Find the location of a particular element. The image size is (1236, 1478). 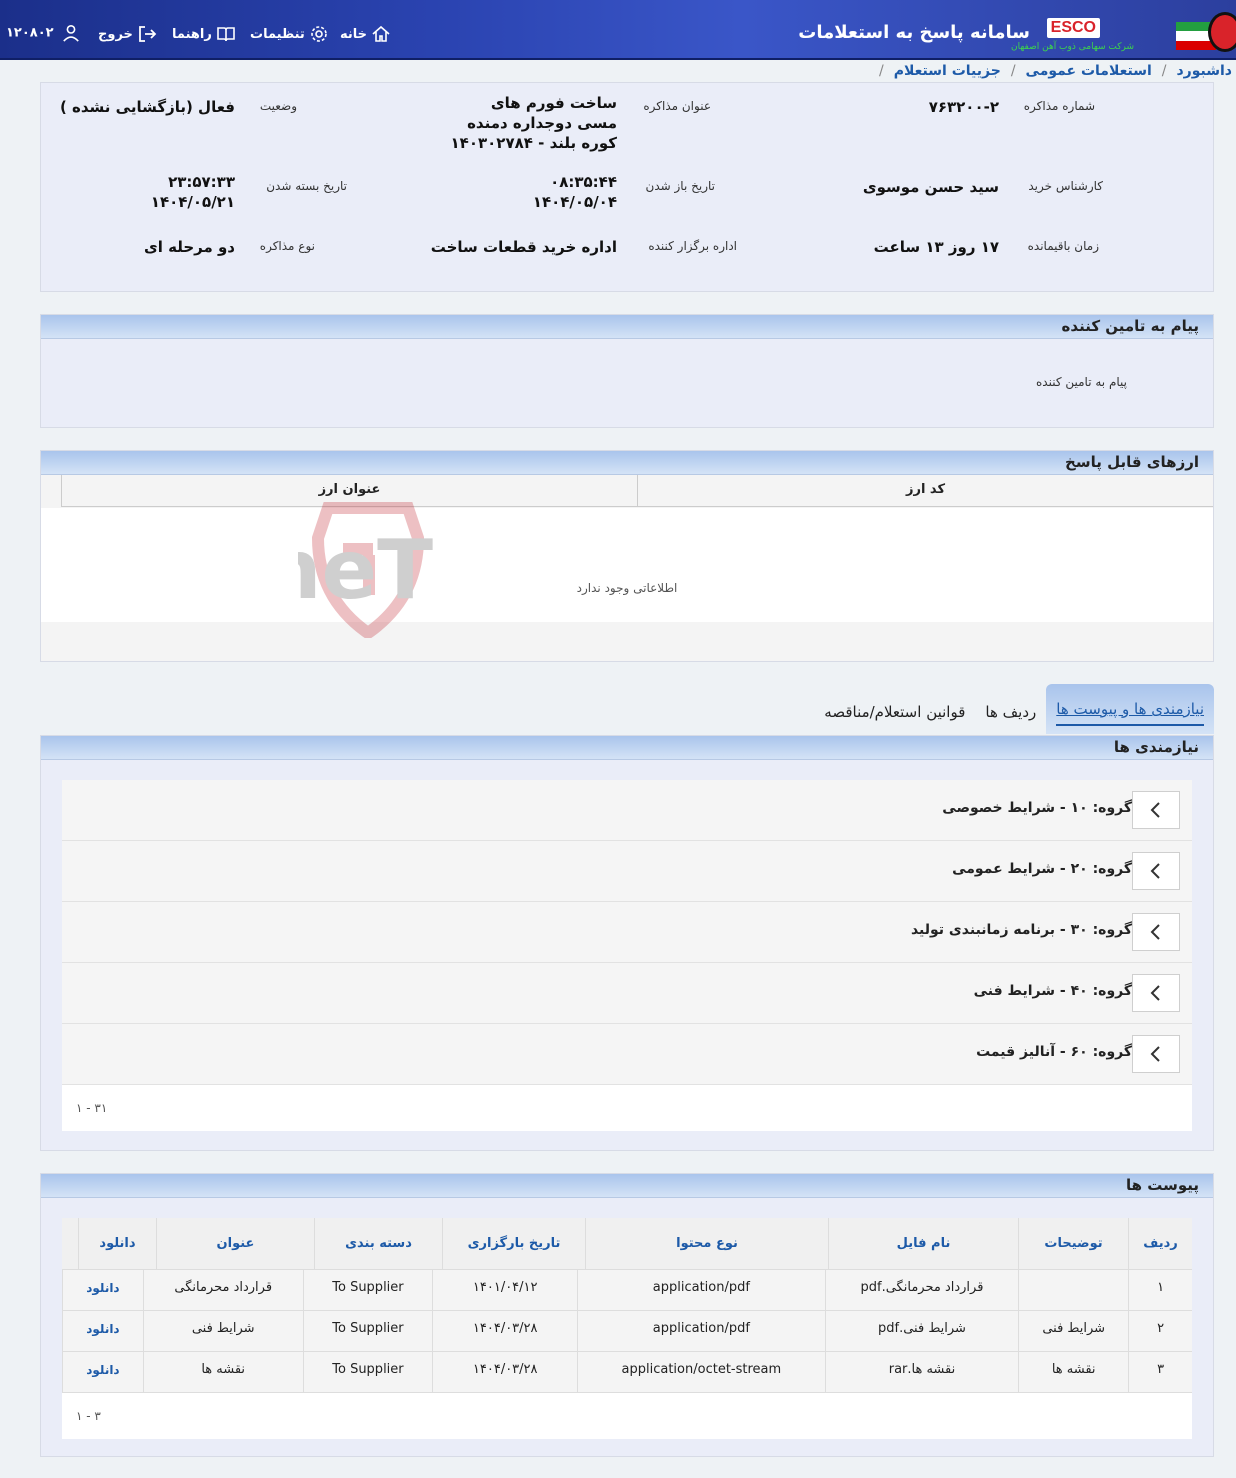

row-filename: قرارداد محرمانگی.pdf is located at coordinates (921, 1290).